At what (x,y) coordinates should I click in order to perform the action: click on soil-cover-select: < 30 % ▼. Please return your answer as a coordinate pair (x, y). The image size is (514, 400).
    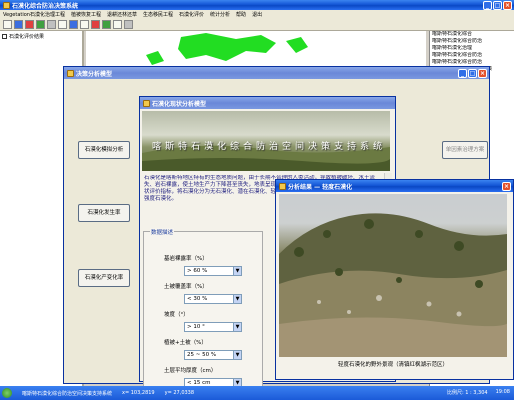
    Looking at the image, I should click on (213, 299).